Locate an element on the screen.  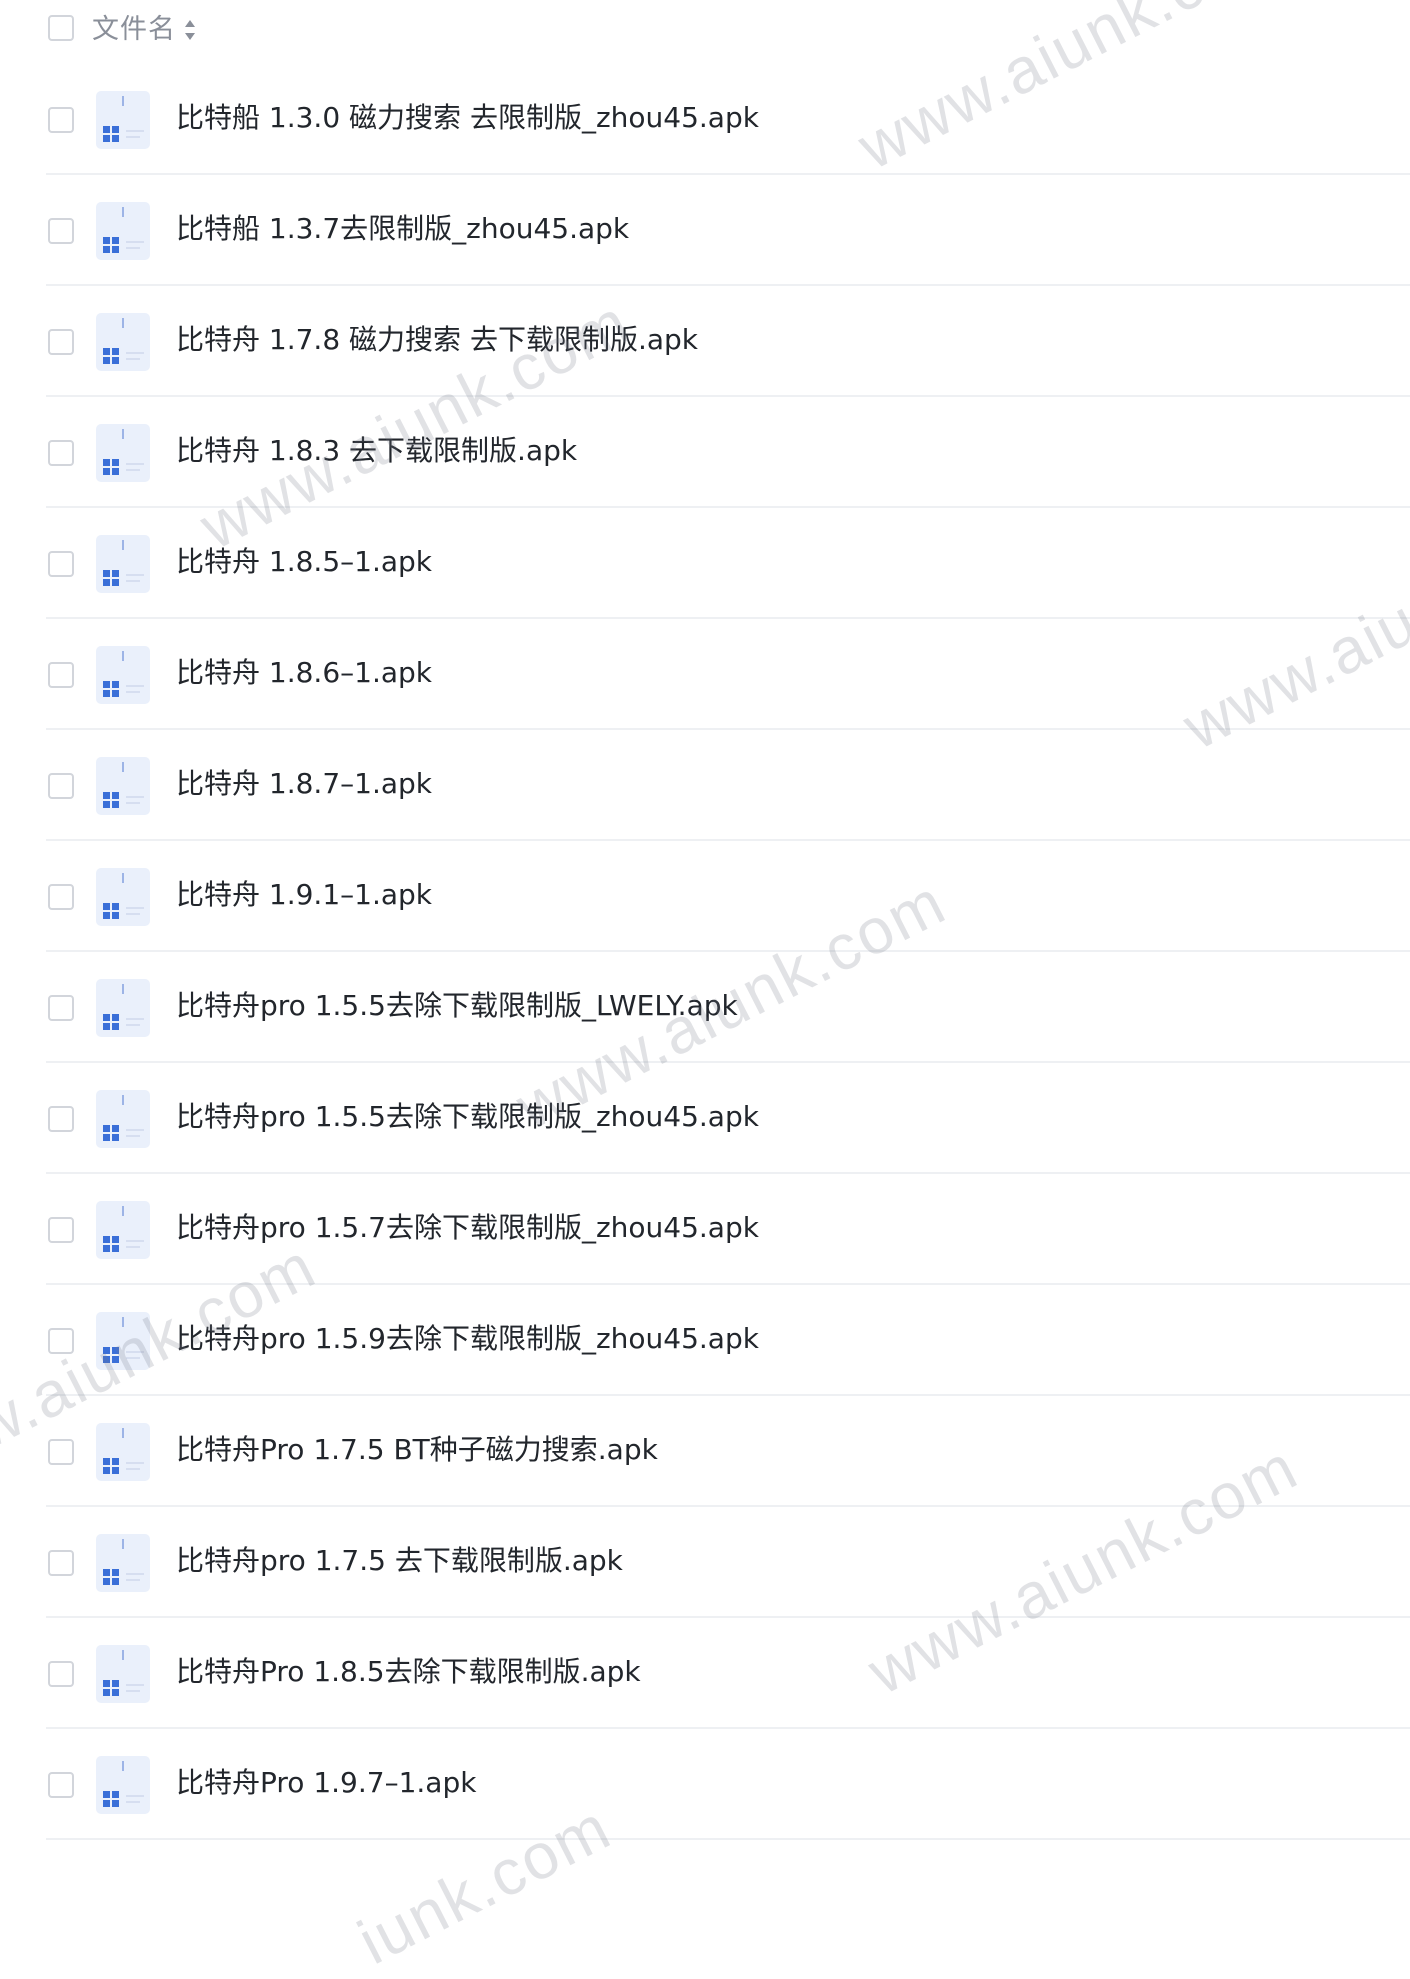
file-row: 比特舟pro 1.5.9去除下载限制版_zhou45.apk is located at coordinates (728, 1340).